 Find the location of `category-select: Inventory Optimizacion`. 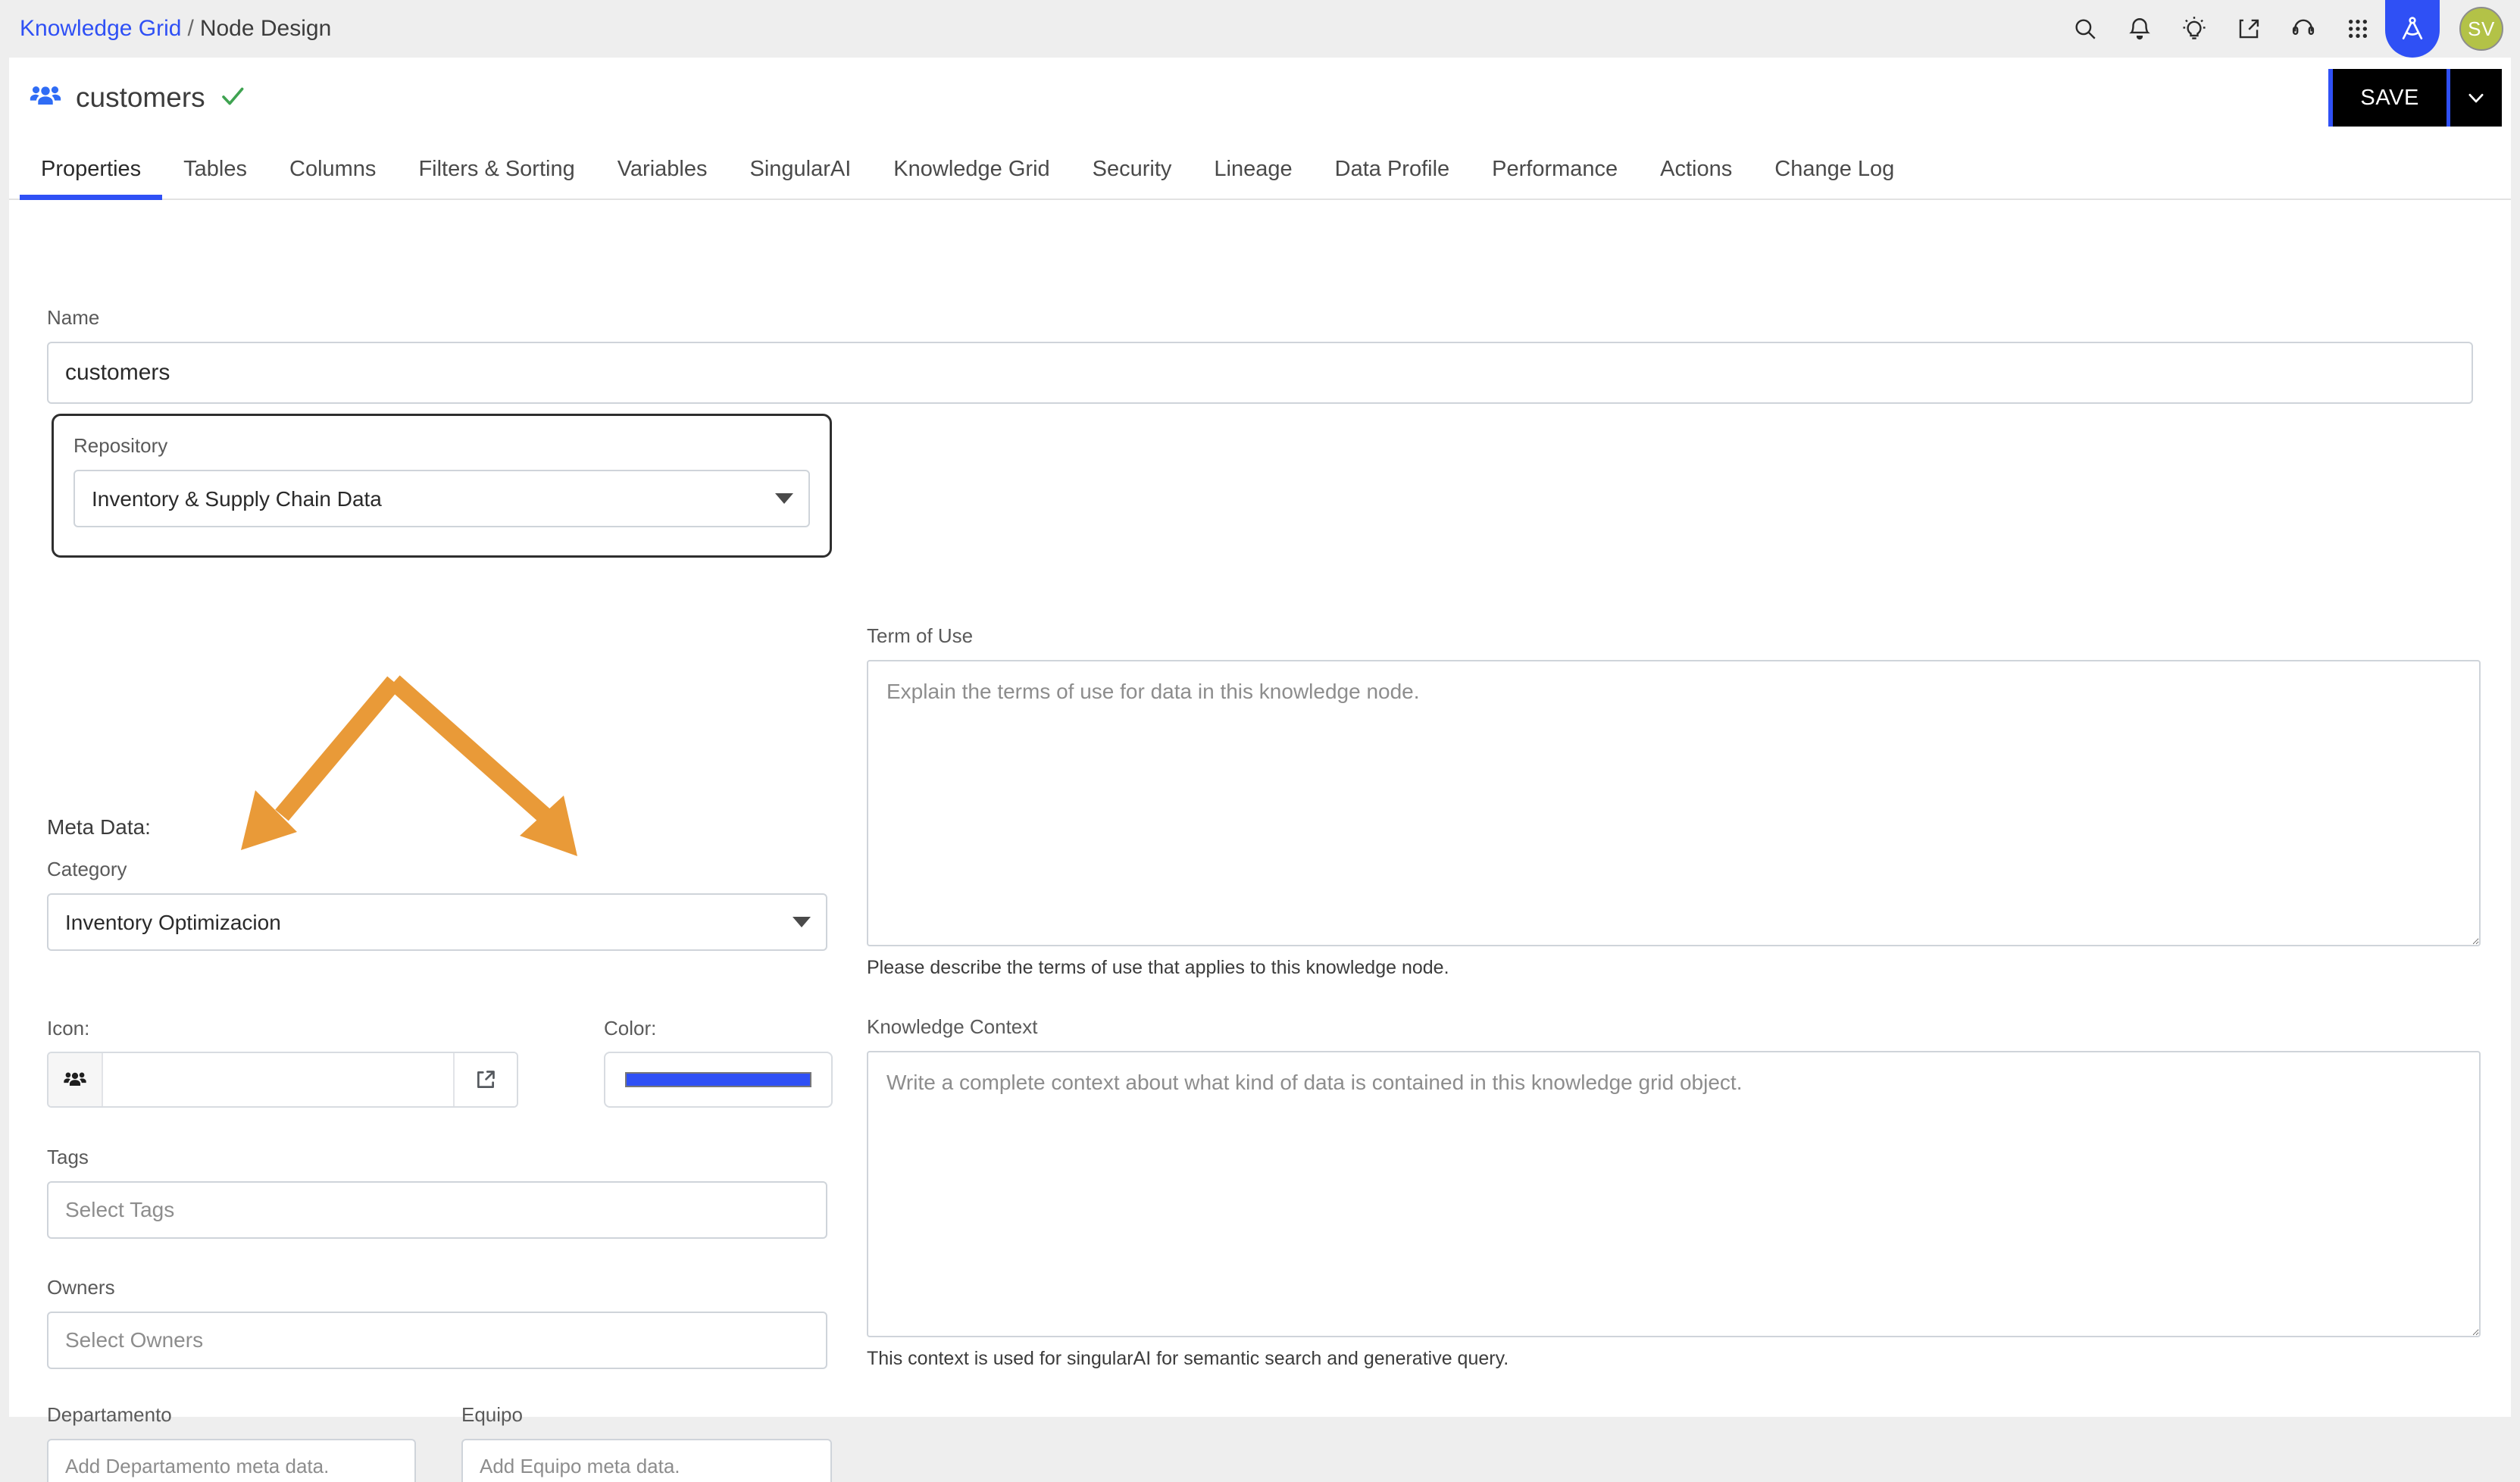

category-select: Inventory Optimizacion is located at coordinates (437, 922).